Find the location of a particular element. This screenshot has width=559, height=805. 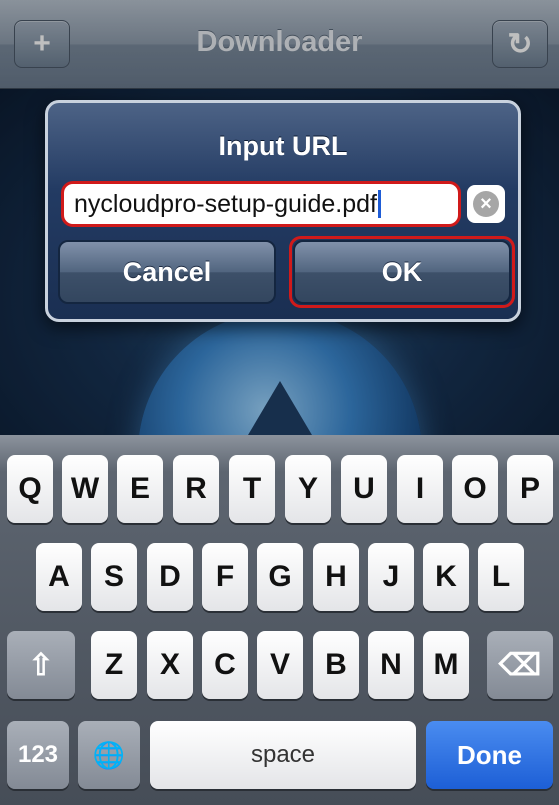

key-a: A is located at coordinates (59, 577).